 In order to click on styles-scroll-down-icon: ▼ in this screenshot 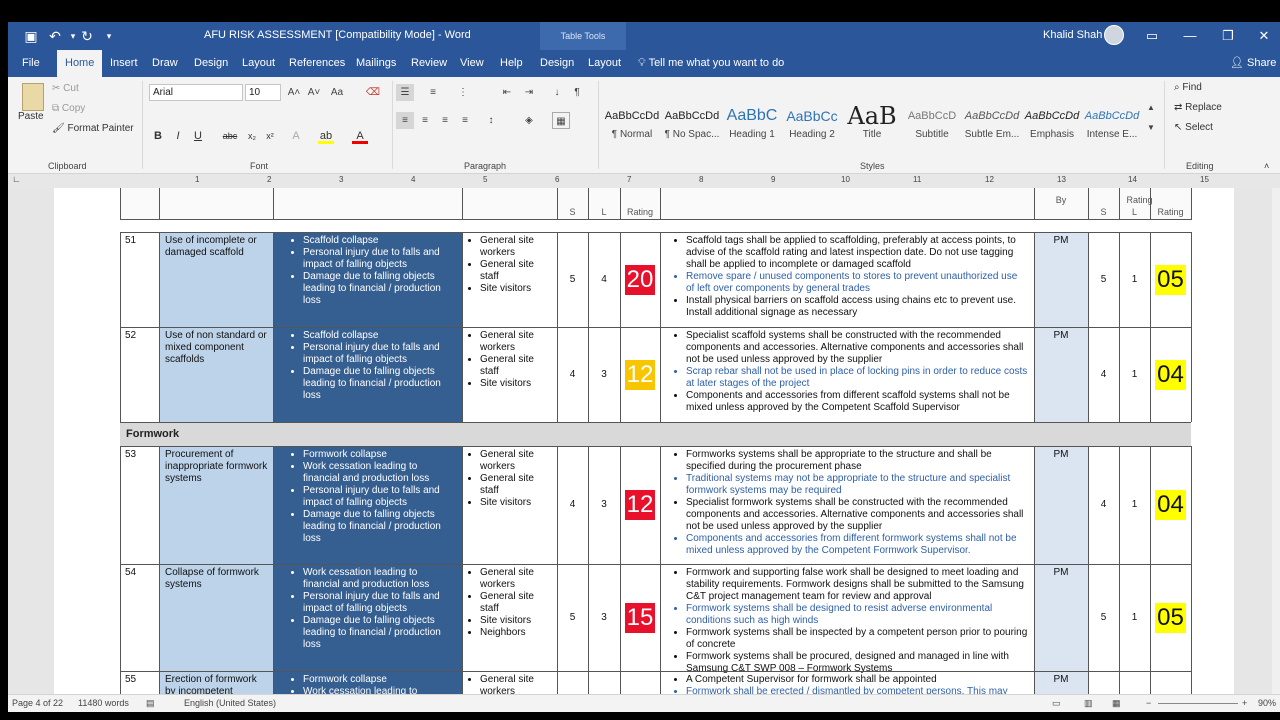, I will do `click(1151, 127)`.